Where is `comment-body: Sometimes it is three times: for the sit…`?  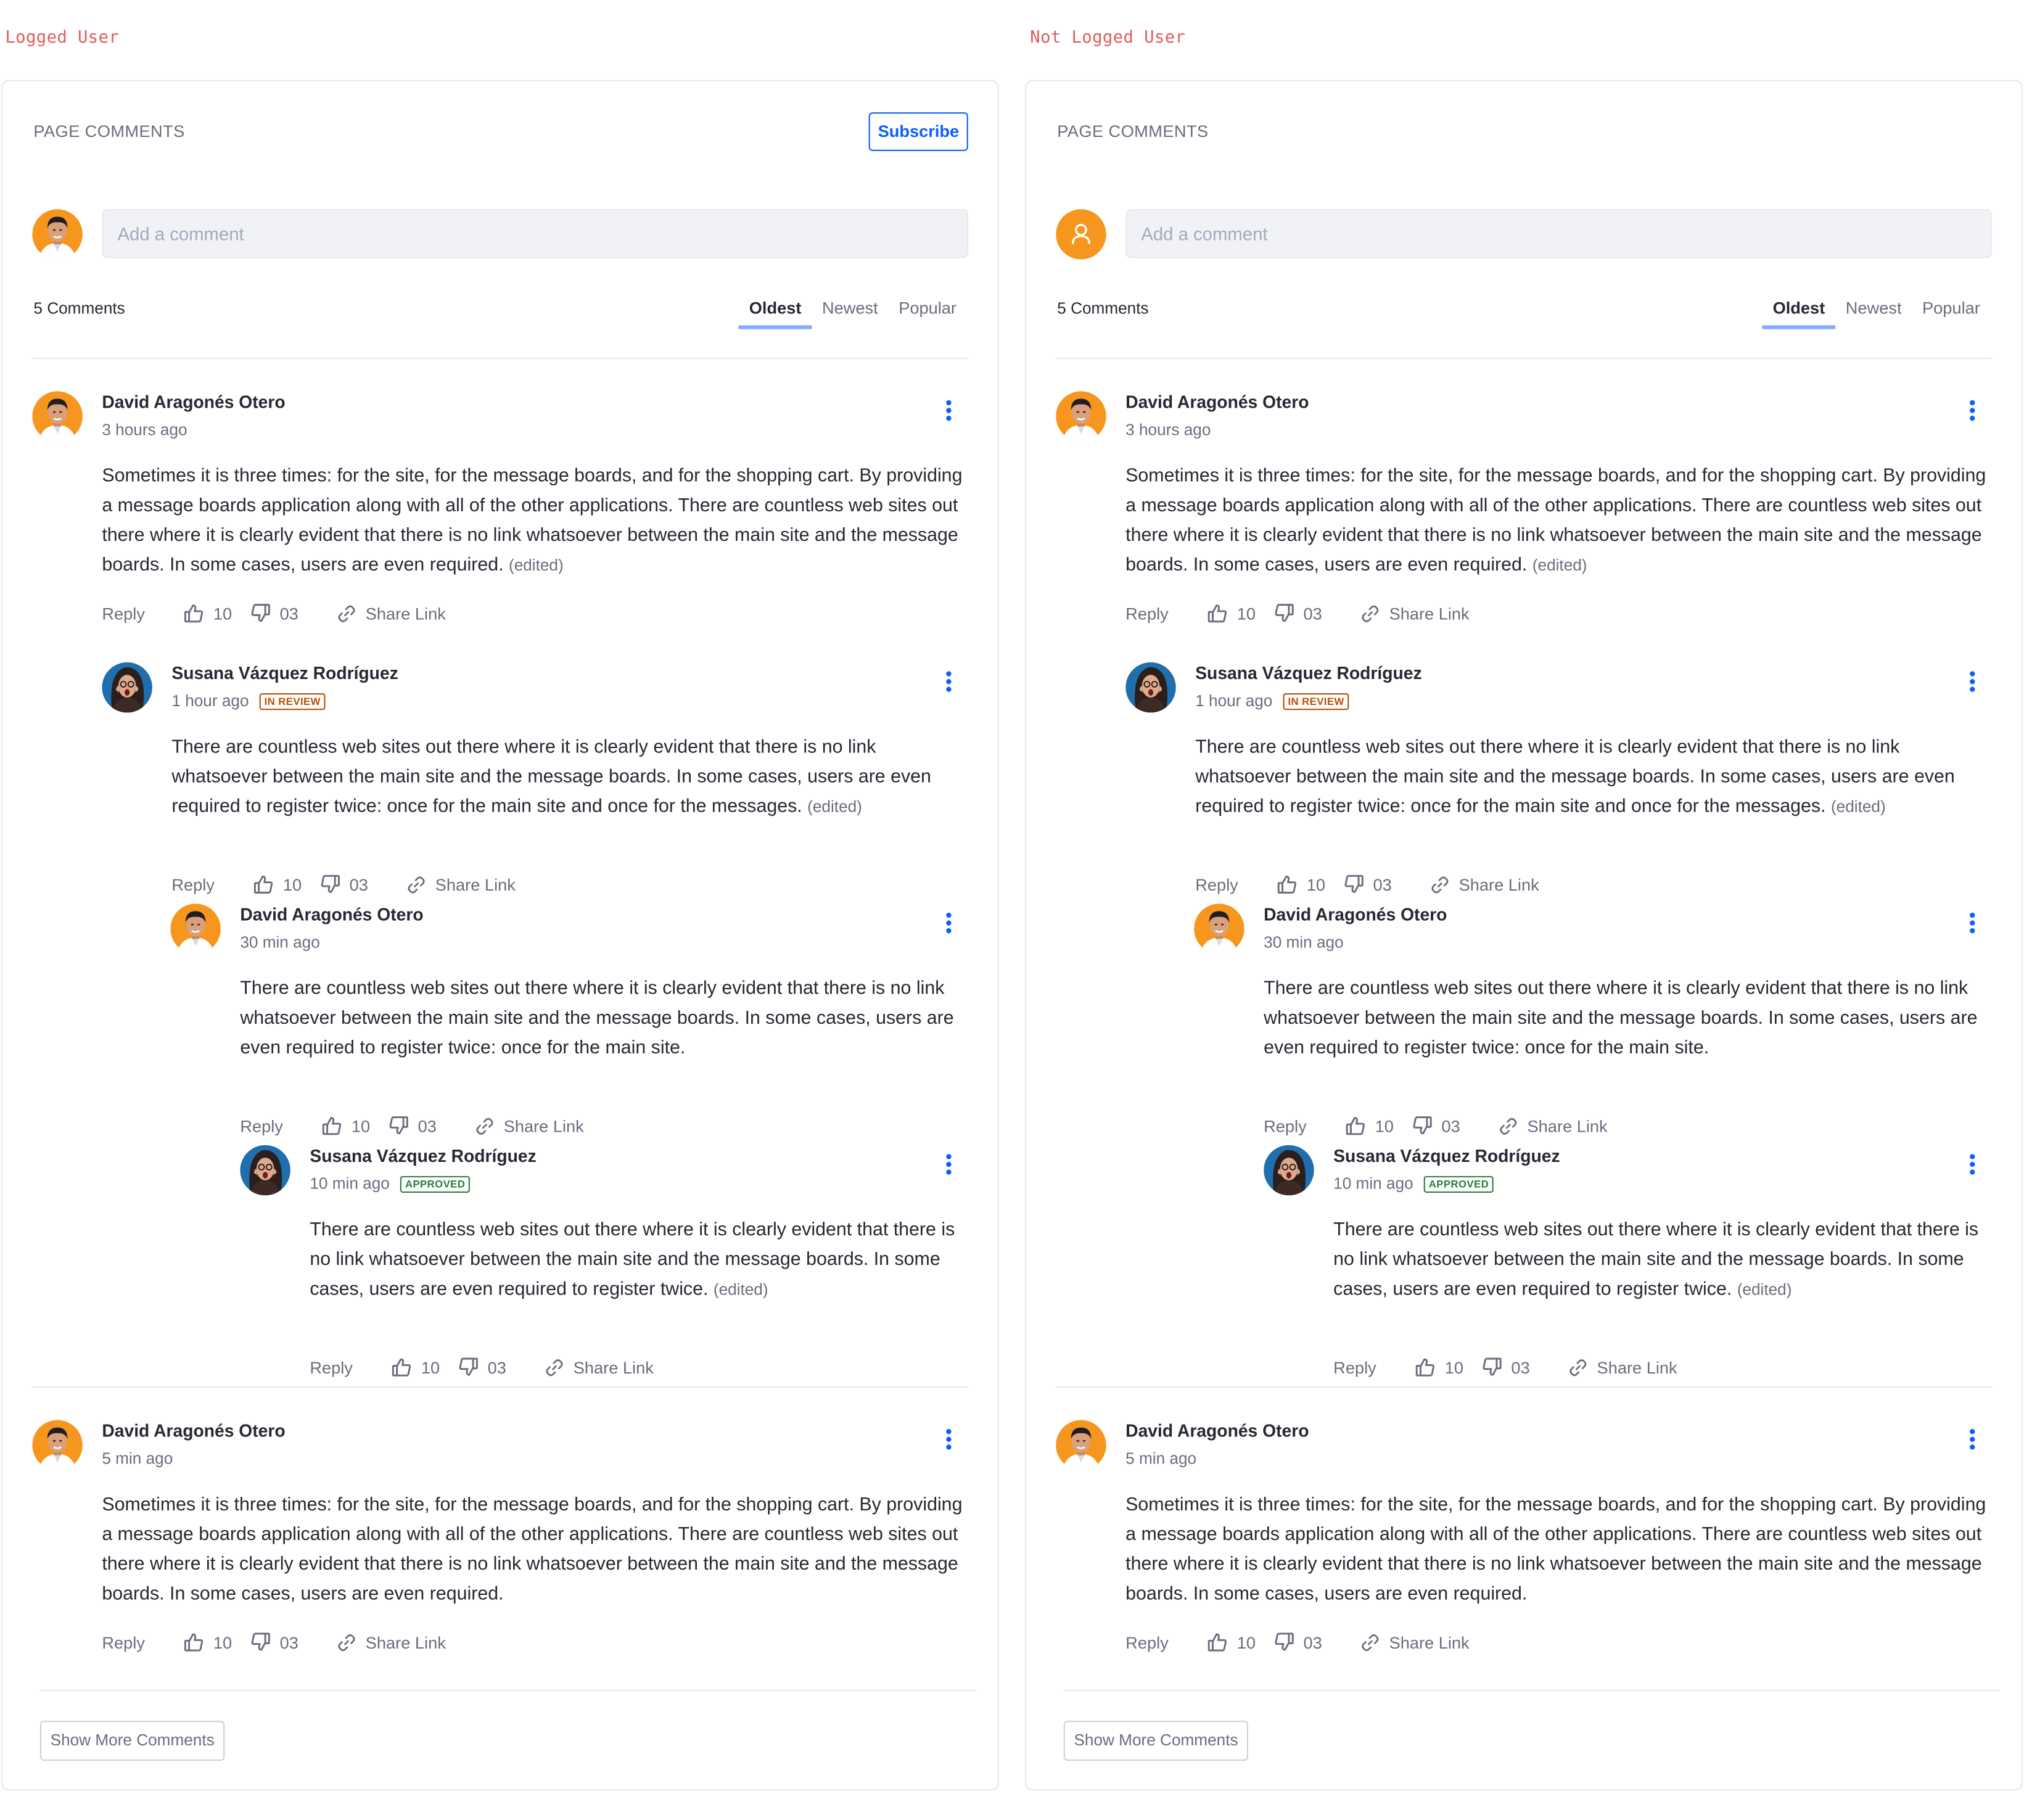 comment-body: Sometimes it is three times: for the sit… is located at coordinates (535, 521).